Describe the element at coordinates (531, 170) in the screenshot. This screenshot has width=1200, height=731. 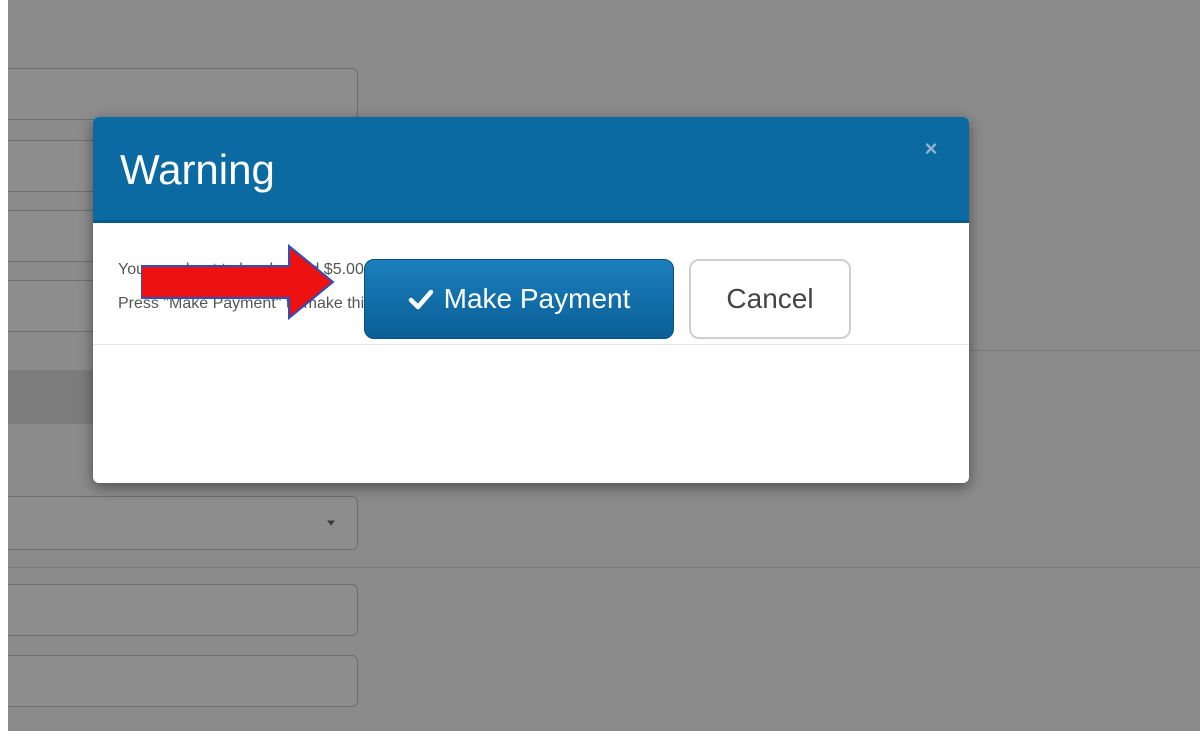
I see `dialog-header: Warning ×` at that location.